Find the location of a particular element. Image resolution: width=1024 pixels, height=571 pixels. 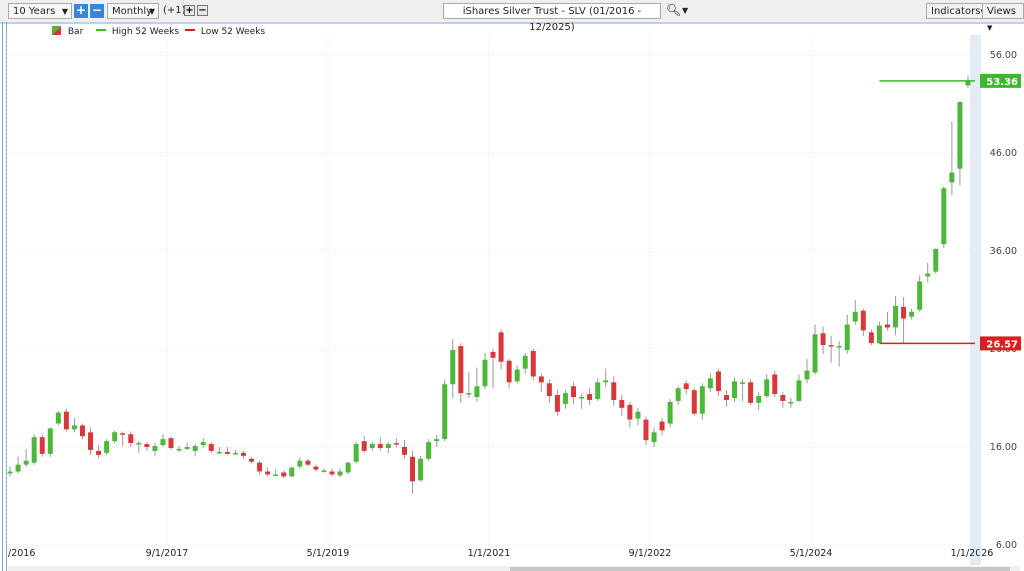

high-52-weeks-value: 53.36 is located at coordinates (1002, 82).